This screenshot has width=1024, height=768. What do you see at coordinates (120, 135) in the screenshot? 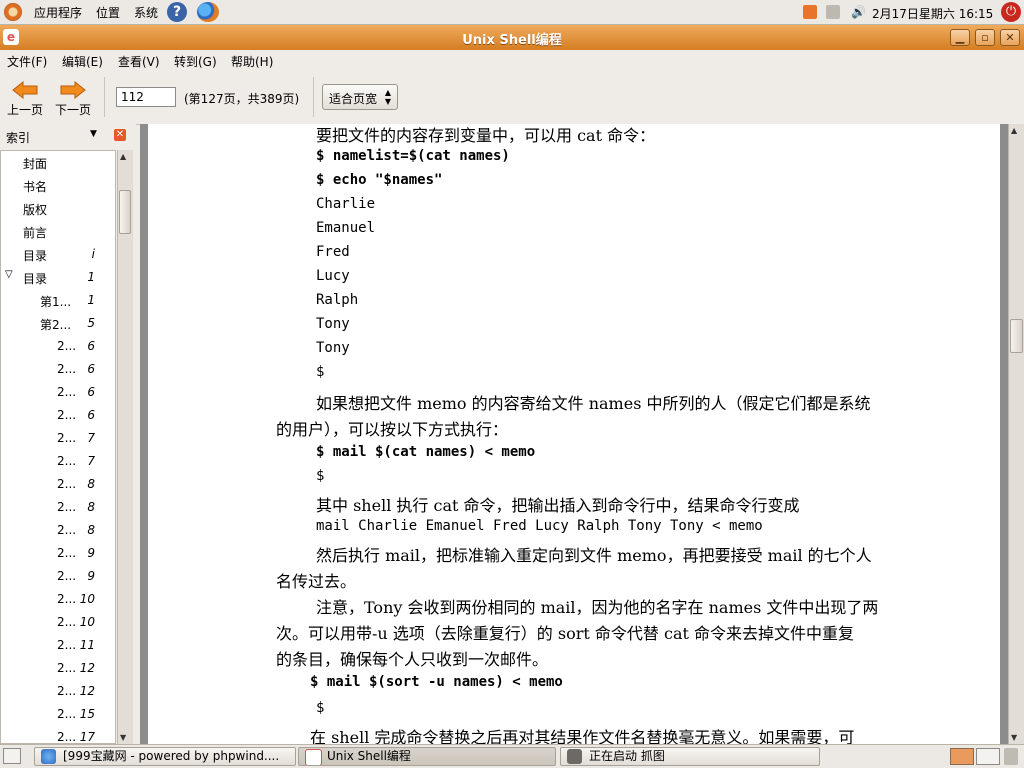
I see `close-icon: ✕` at bounding box center [120, 135].